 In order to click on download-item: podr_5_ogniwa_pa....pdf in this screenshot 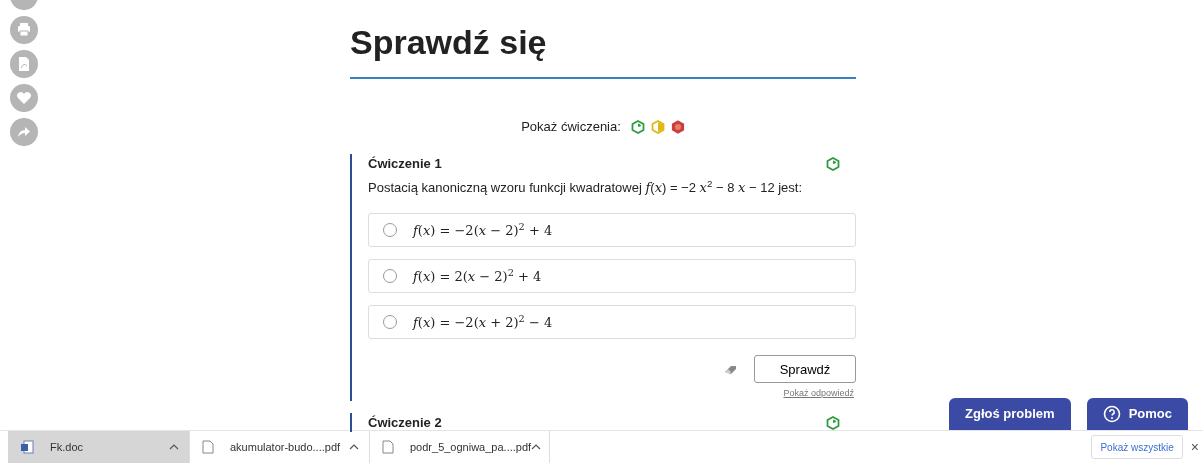, I will do `click(460, 446)`.